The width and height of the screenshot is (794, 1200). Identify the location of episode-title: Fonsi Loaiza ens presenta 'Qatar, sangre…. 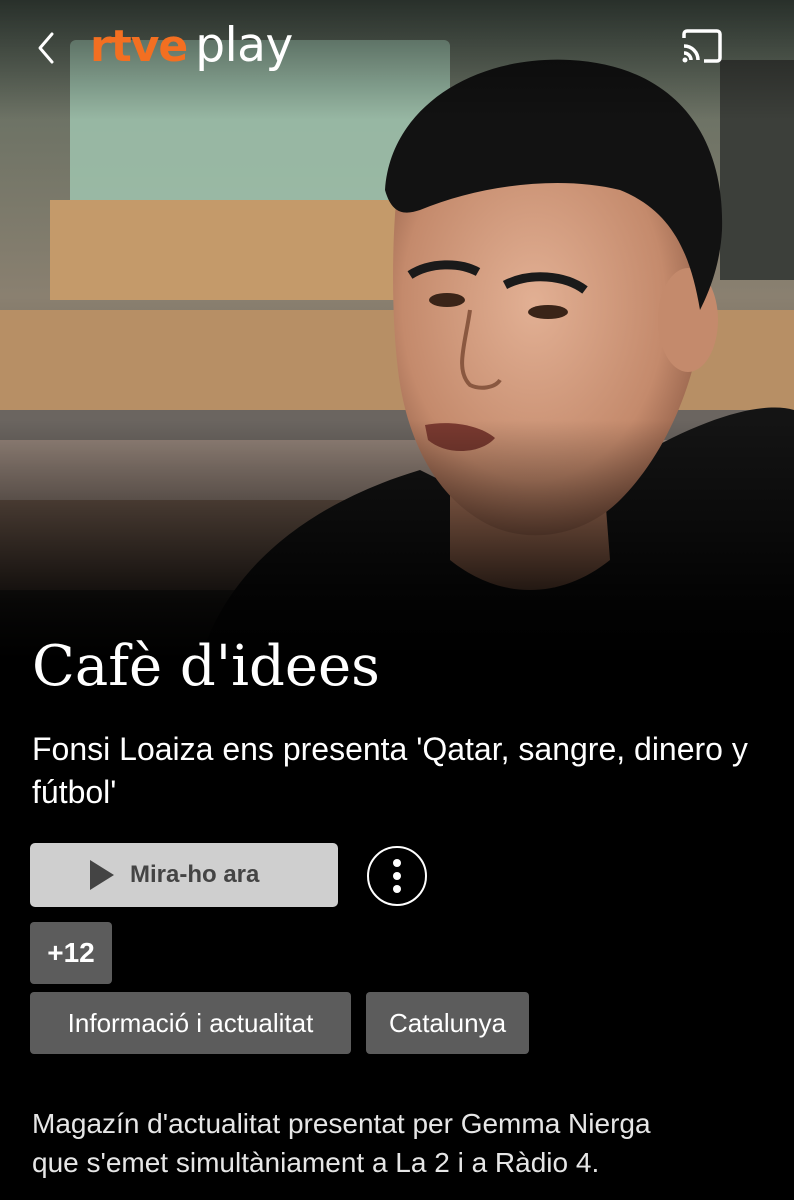
(390, 770).